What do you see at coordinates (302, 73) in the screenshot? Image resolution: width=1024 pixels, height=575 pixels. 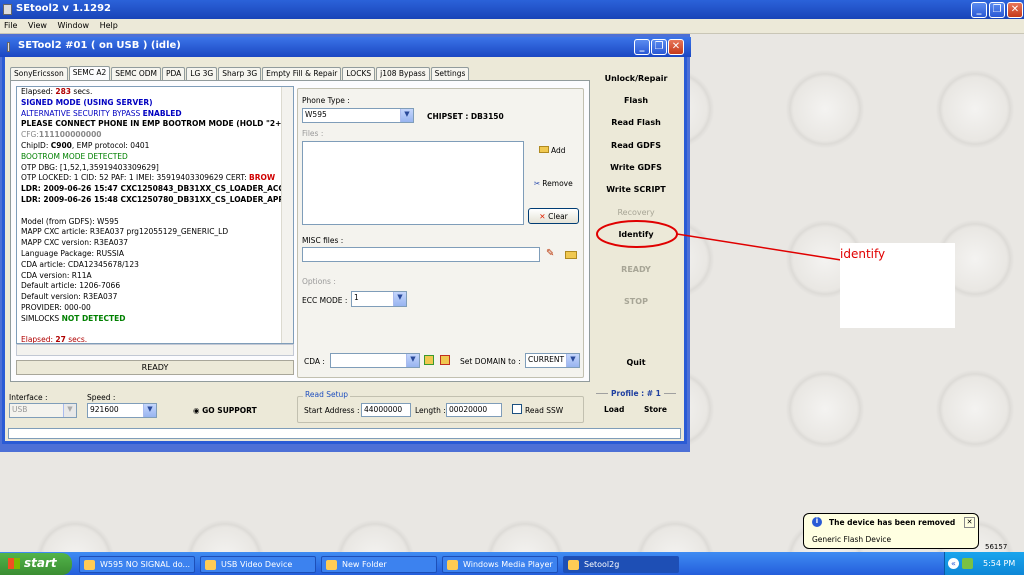 I see `tab-empty-fill-repair: Empty Fill & Repair` at bounding box center [302, 73].